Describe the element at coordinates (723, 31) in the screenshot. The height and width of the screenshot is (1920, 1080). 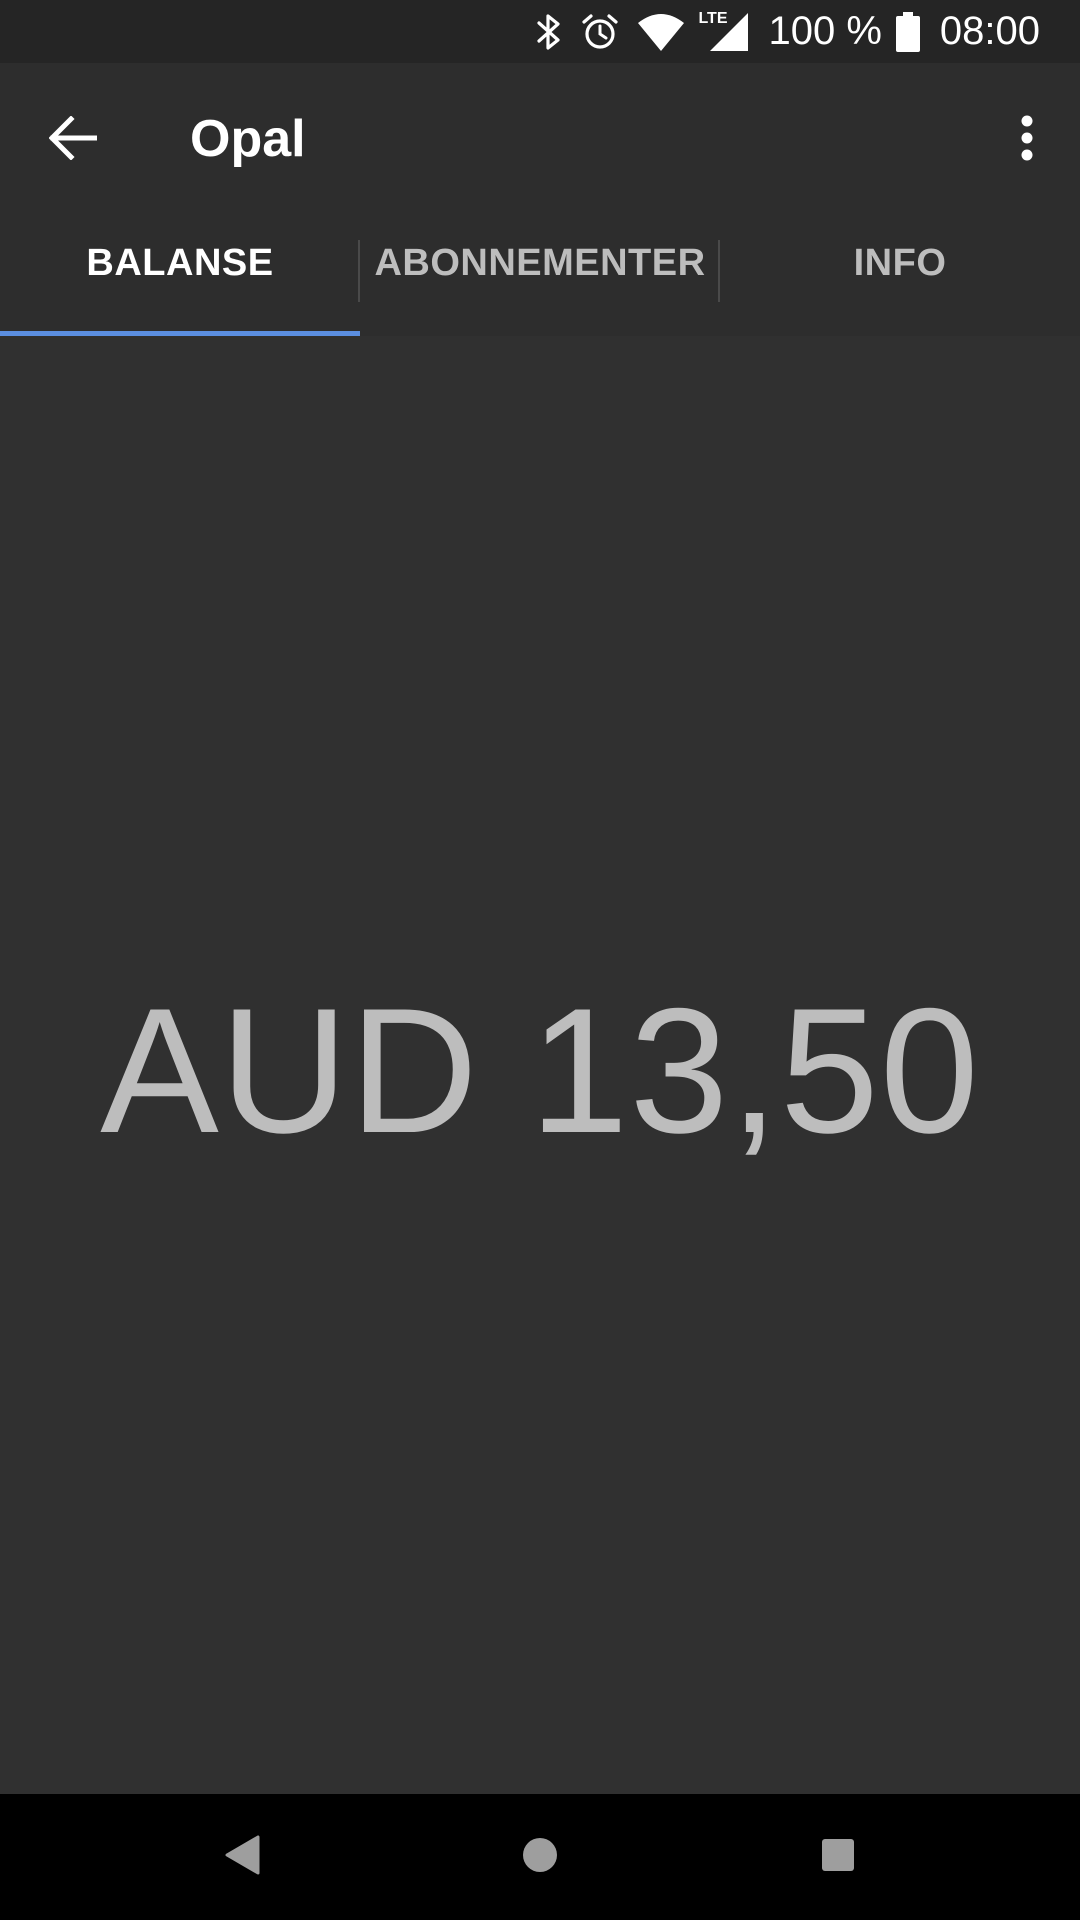
I see `lte-signal-icon: LTE` at that location.